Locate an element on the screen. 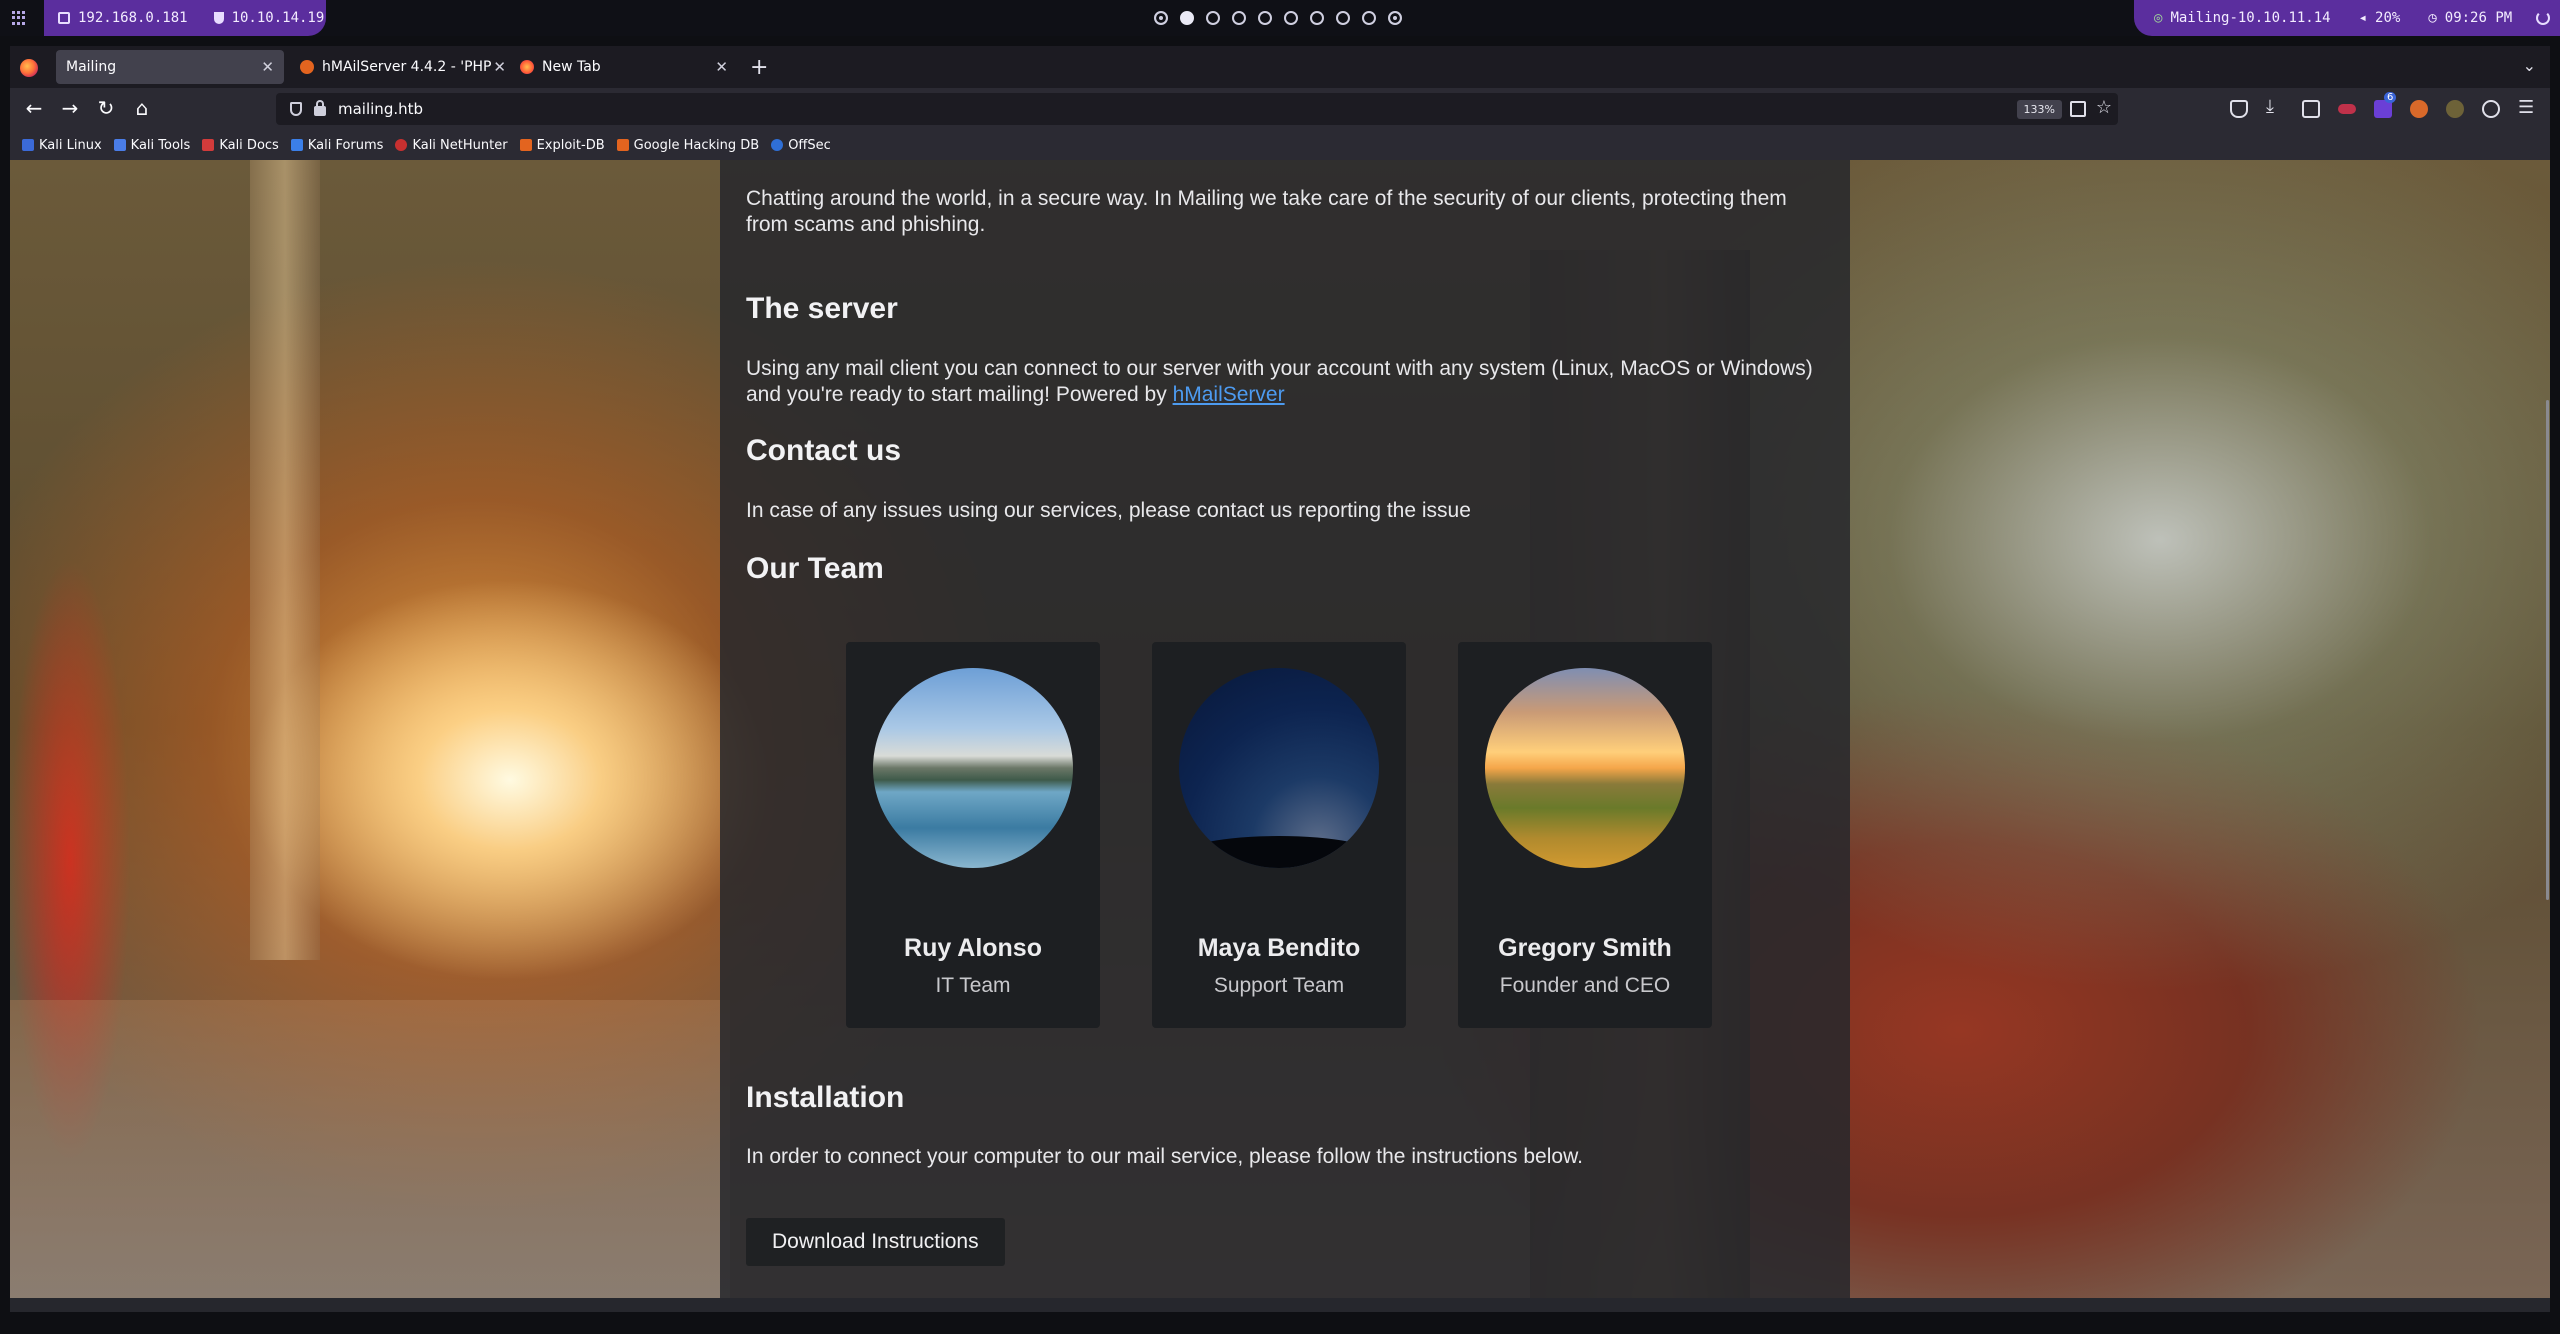 Image resolution: width=2560 pixels, height=1334 pixels. team-card: Maya Bendito Support Team is located at coordinates (1279, 835).